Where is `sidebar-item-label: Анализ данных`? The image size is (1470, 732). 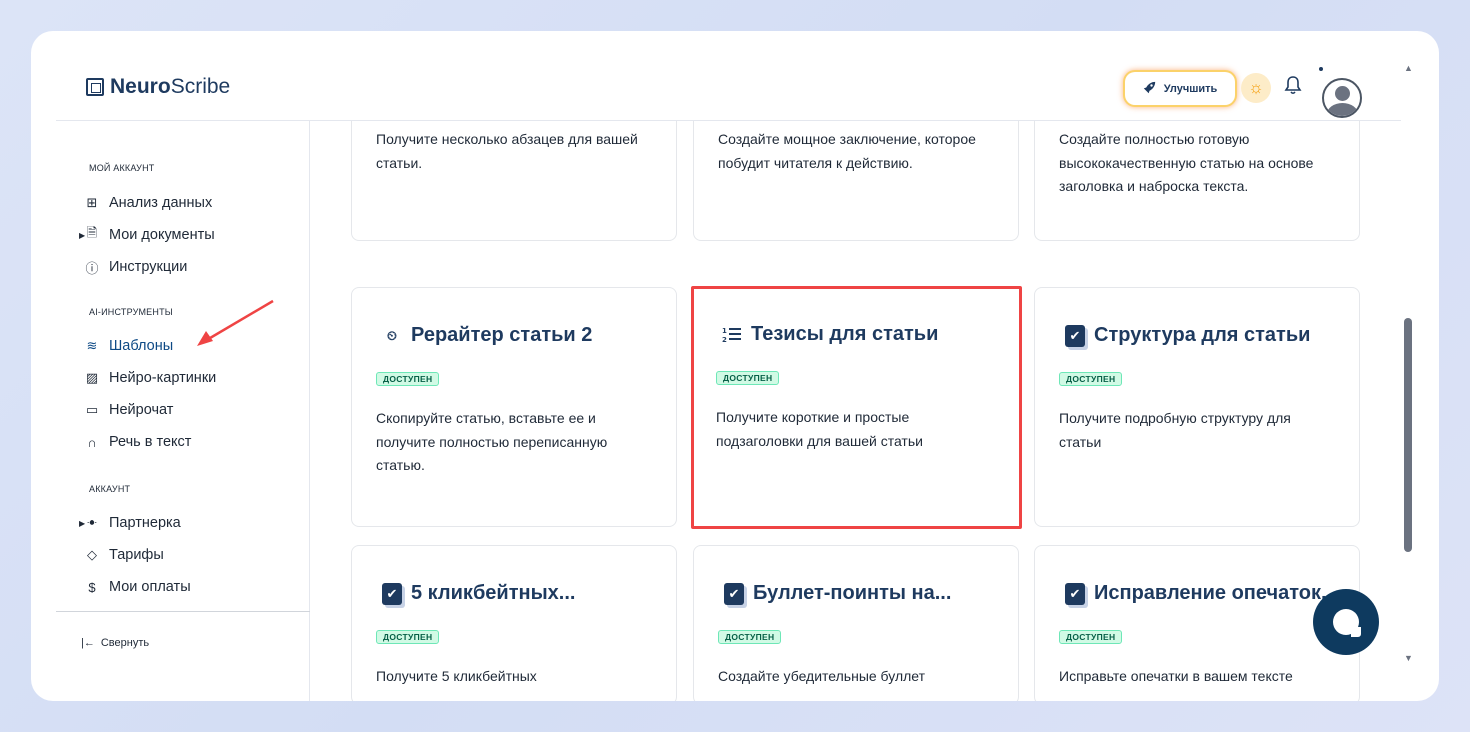
sidebar-item-label: Анализ данных is located at coordinates (161, 203).